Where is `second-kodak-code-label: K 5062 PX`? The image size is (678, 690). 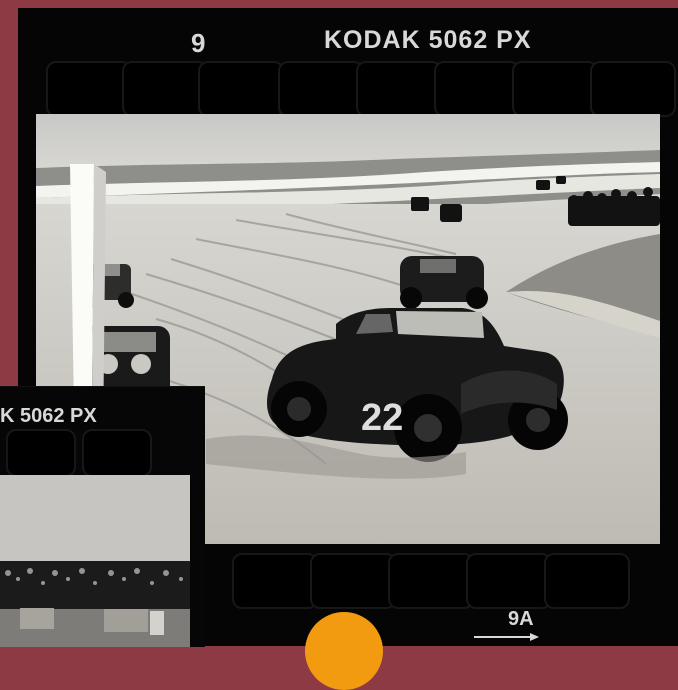 second-kodak-code-label: K 5062 PX is located at coordinates (48, 416).